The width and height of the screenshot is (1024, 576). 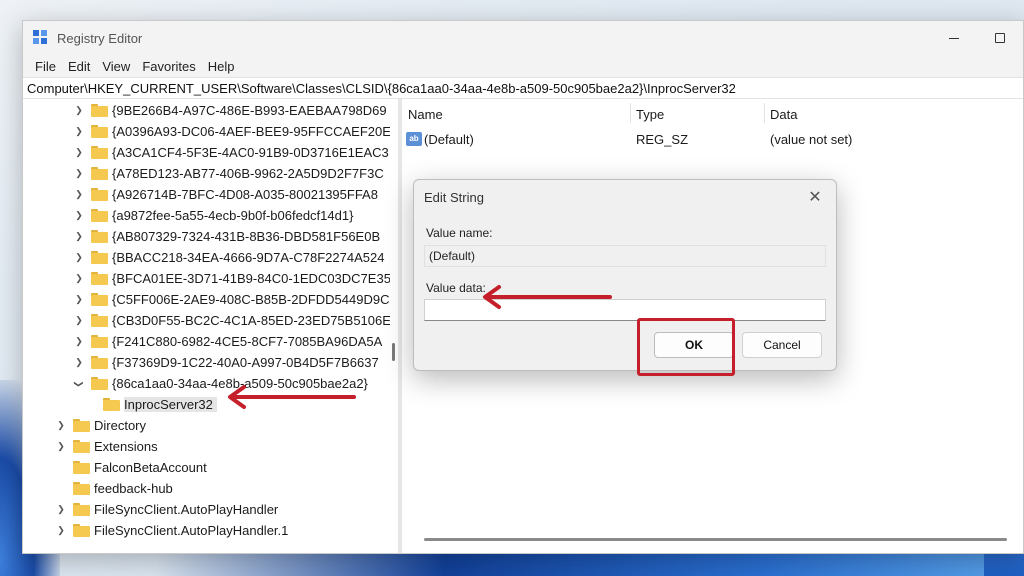 I want to click on tree-item-label: Extensions, so click(x=126, y=446).